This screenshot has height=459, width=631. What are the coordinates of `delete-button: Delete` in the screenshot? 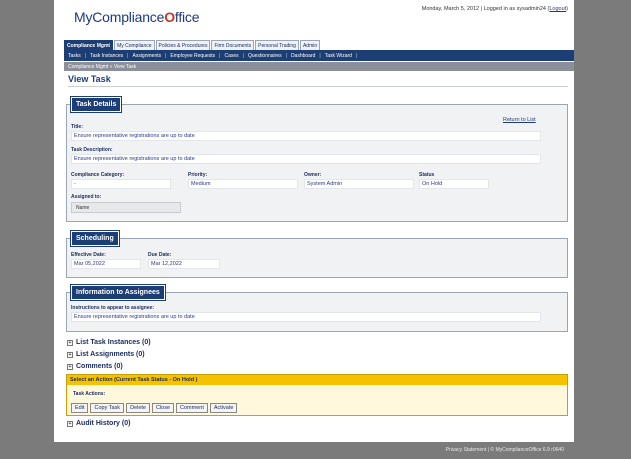 It's located at (138, 408).